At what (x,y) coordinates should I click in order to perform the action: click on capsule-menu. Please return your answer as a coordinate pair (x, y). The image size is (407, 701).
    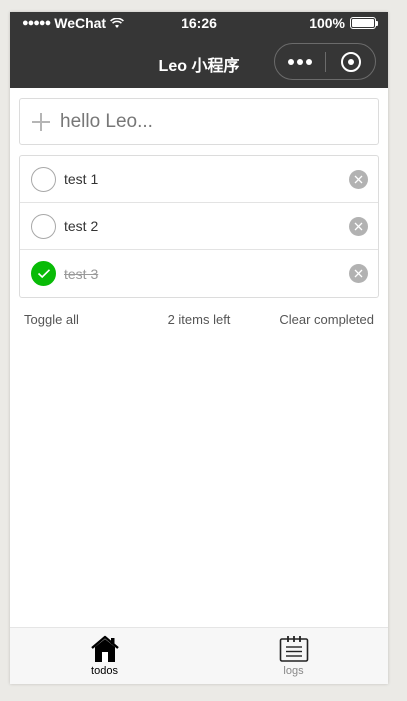
    Looking at the image, I should click on (325, 61).